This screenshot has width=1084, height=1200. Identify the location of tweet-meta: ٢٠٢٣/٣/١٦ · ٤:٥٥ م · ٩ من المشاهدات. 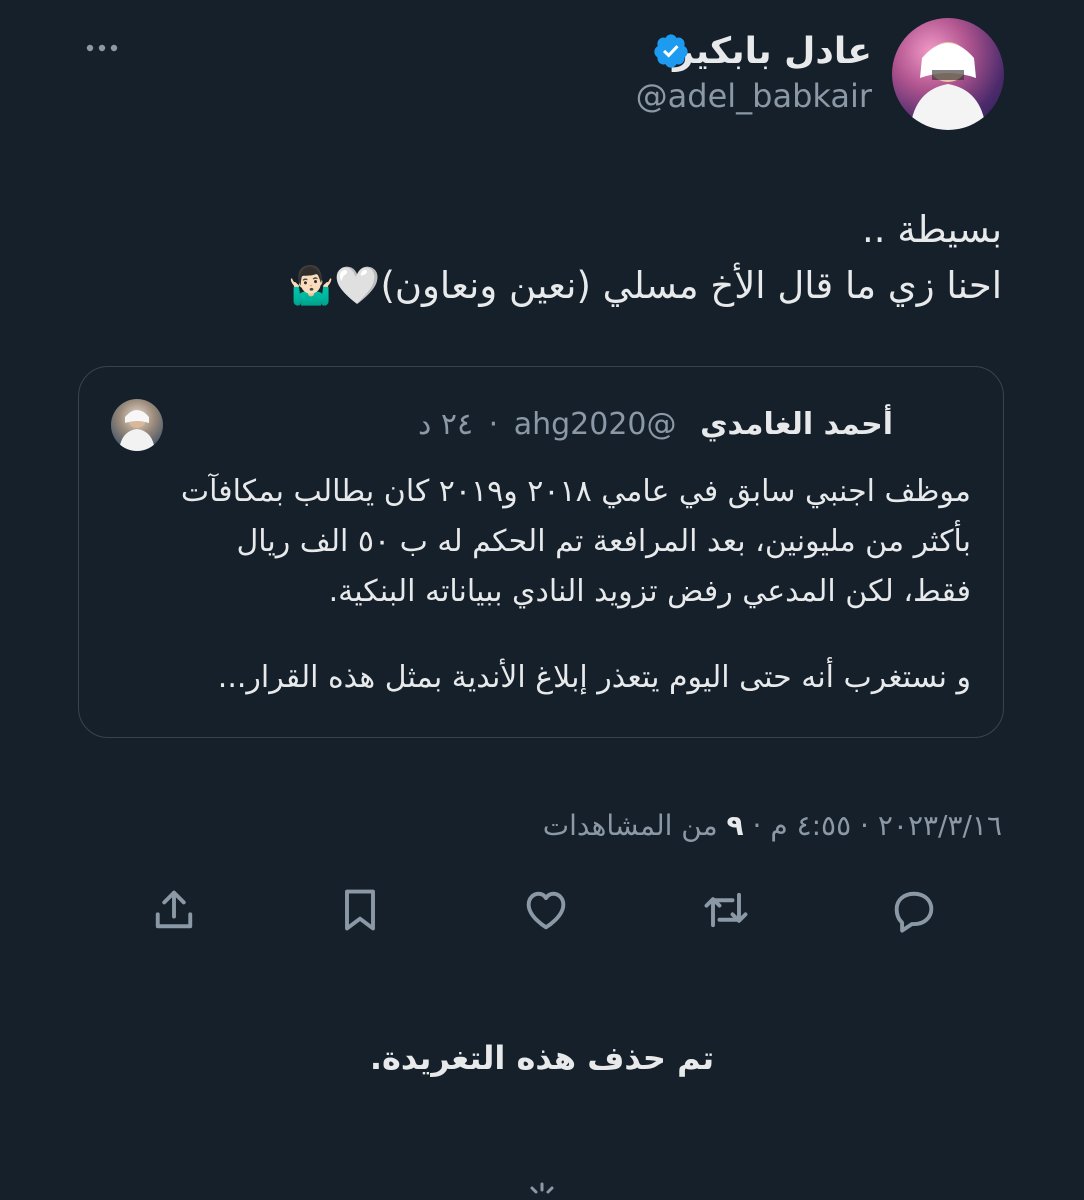
(772, 826).